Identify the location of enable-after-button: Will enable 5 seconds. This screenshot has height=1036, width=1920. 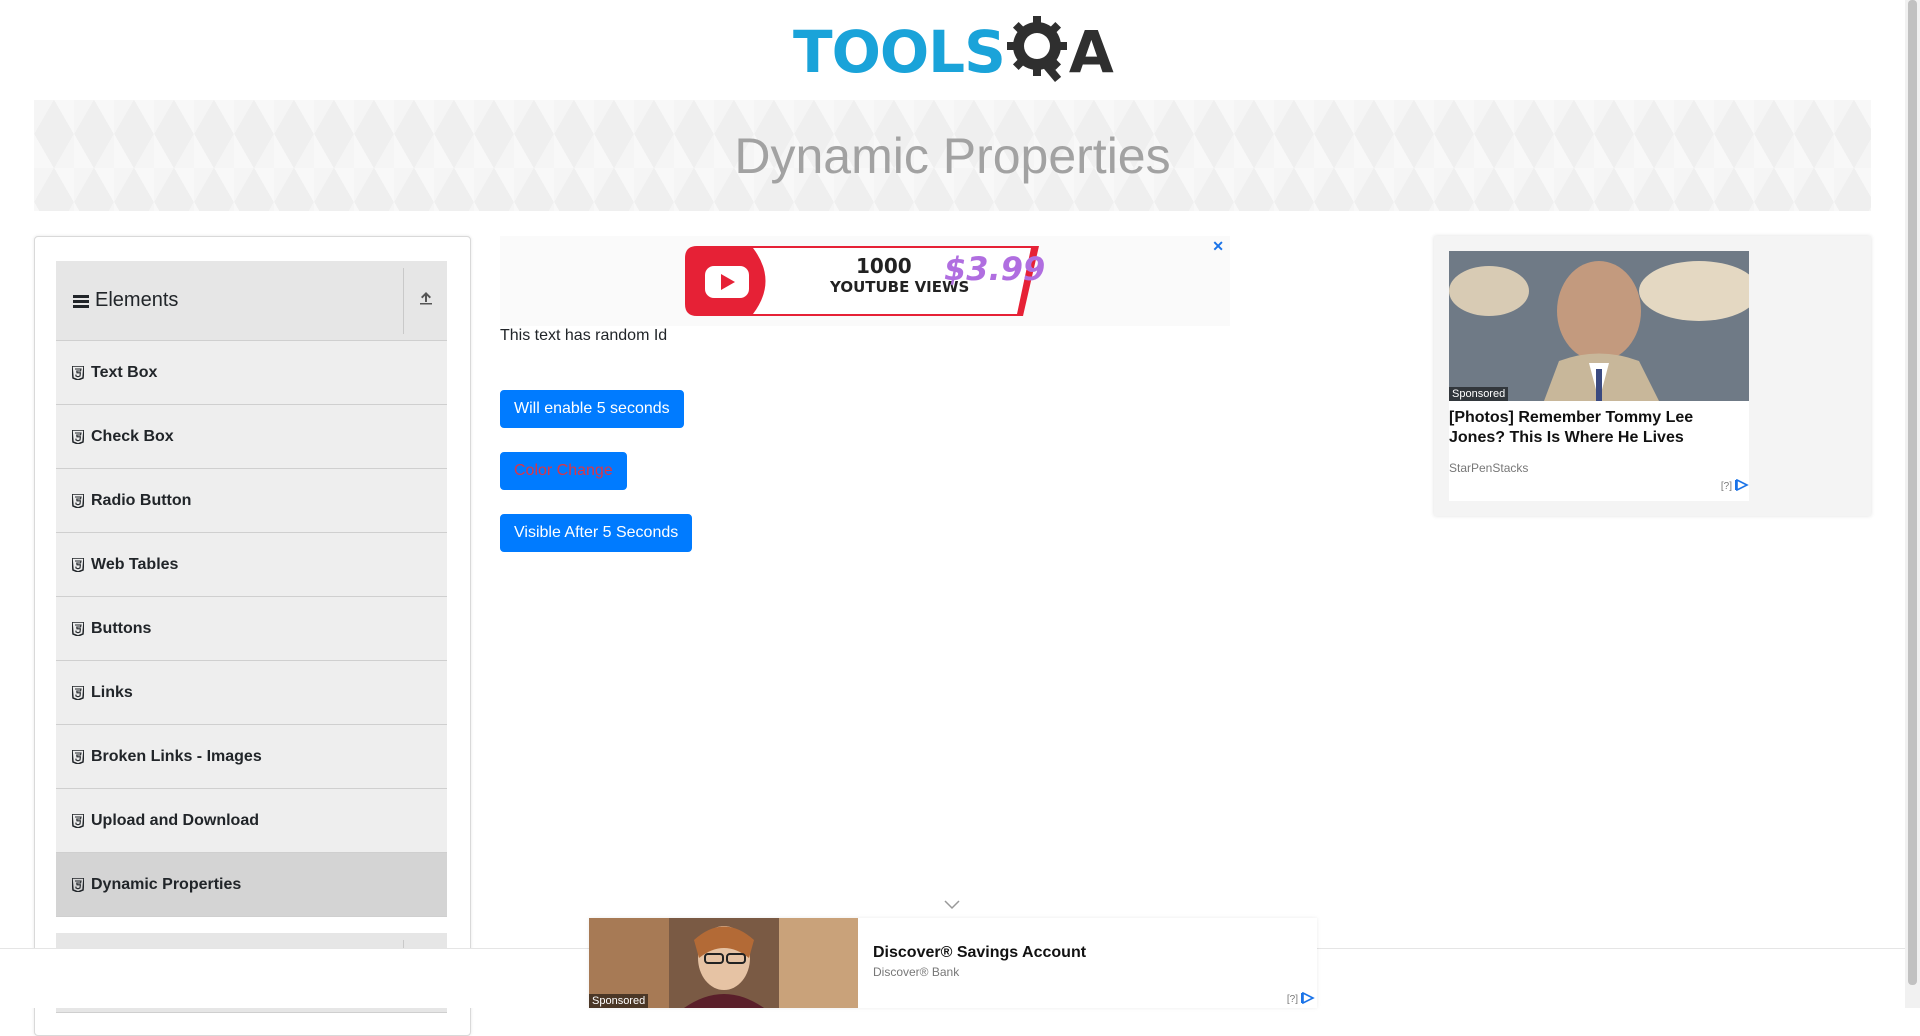
(592, 409).